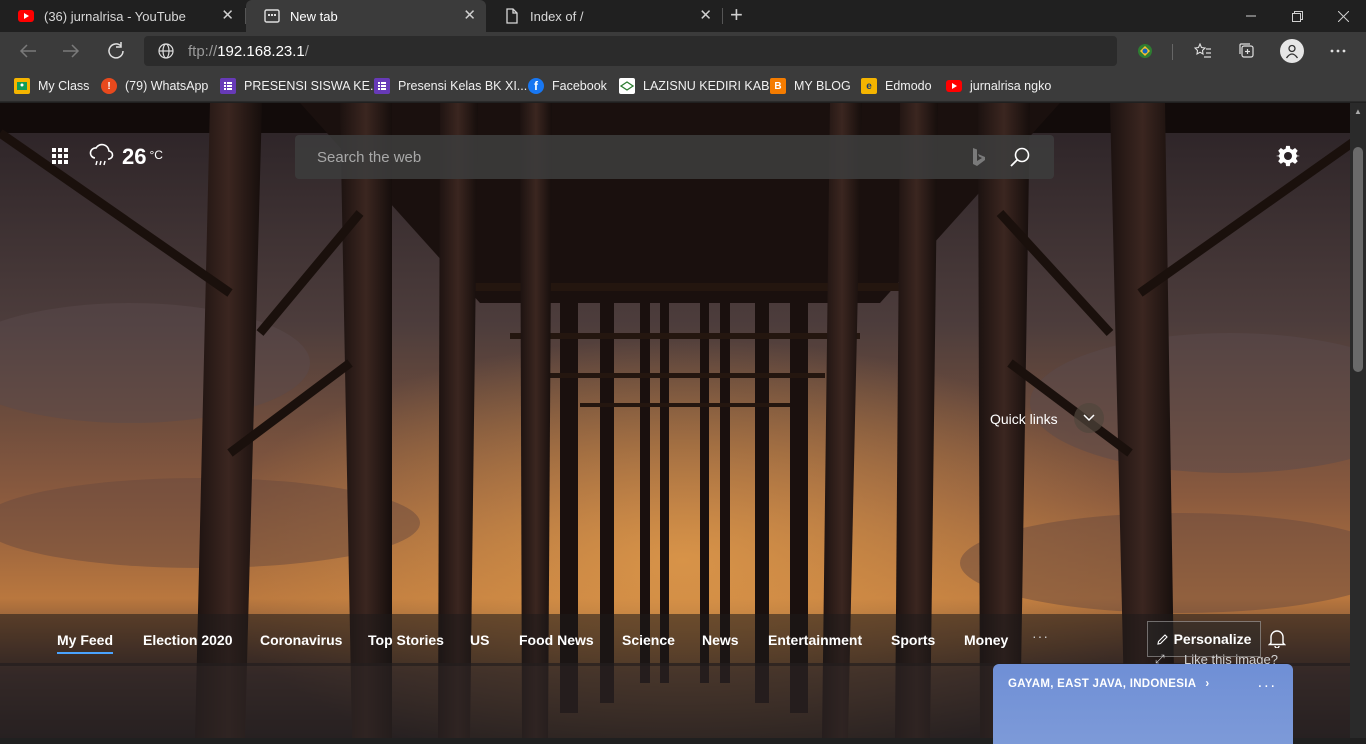 The height and width of the screenshot is (744, 1366). What do you see at coordinates (1203, 51) in the screenshot?
I see `favorites-icon` at bounding box center [1203, 51].